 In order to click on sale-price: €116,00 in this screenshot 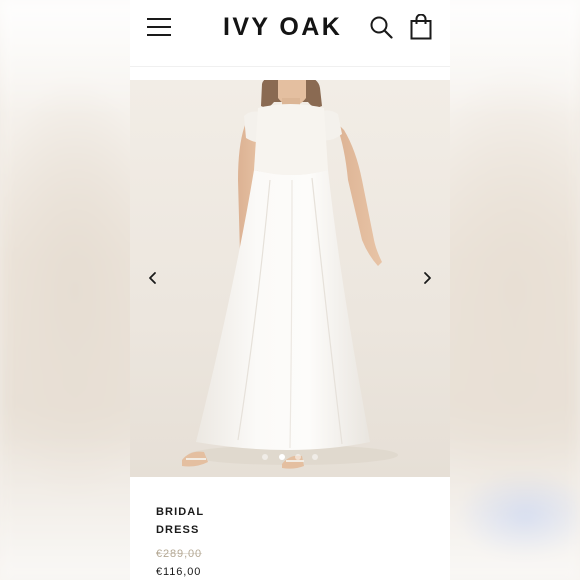, I will do `click(179, 572)`.